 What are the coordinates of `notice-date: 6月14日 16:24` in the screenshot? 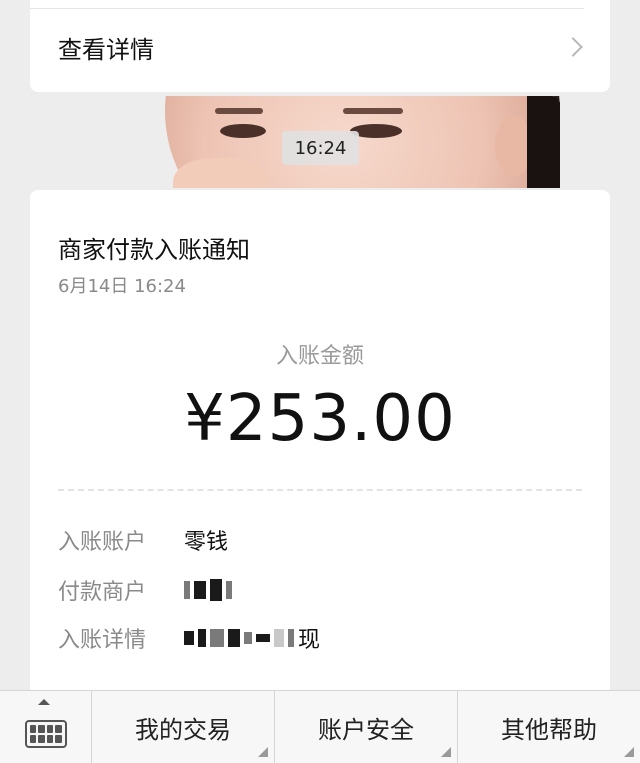 It's located at (122, 286).